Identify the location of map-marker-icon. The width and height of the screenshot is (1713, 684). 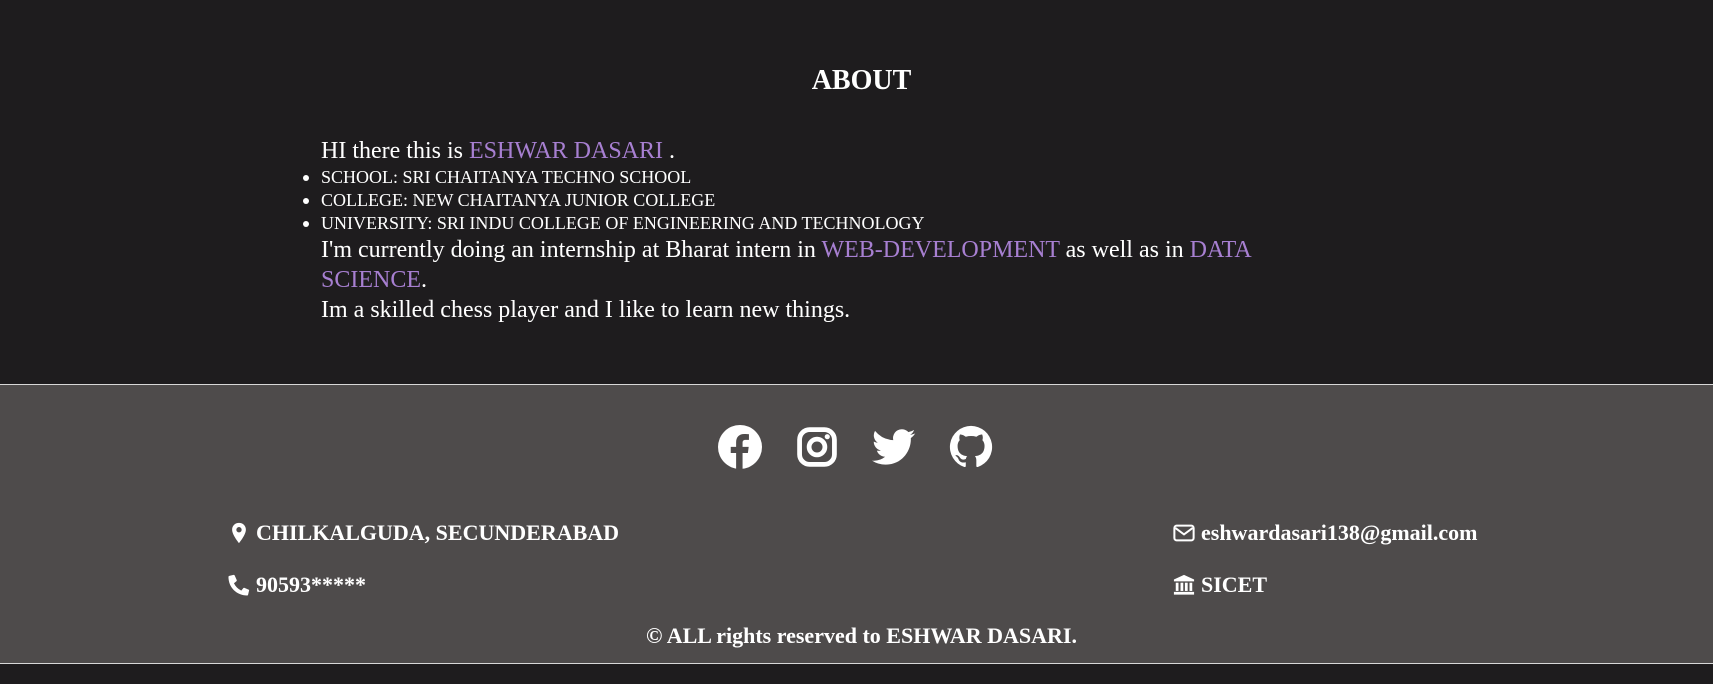
(239, 533).